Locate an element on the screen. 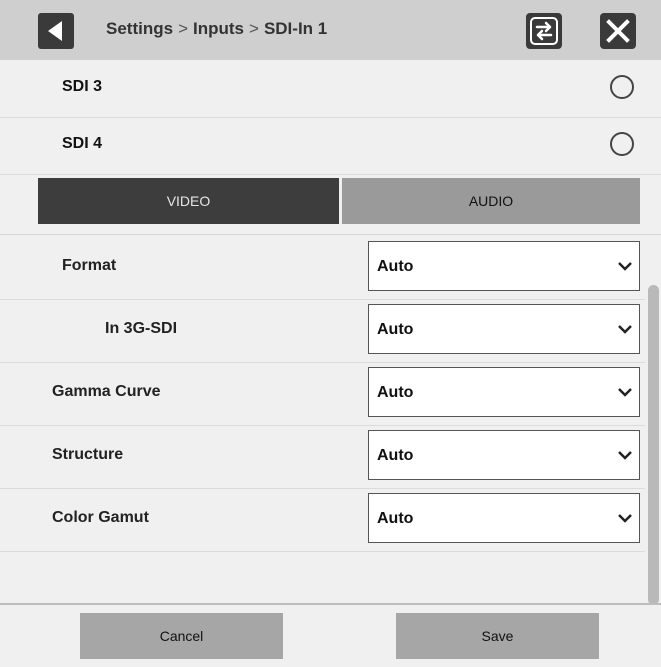 This screenshot has height=667, width=661. close-button is located at coordinates (618, 31).